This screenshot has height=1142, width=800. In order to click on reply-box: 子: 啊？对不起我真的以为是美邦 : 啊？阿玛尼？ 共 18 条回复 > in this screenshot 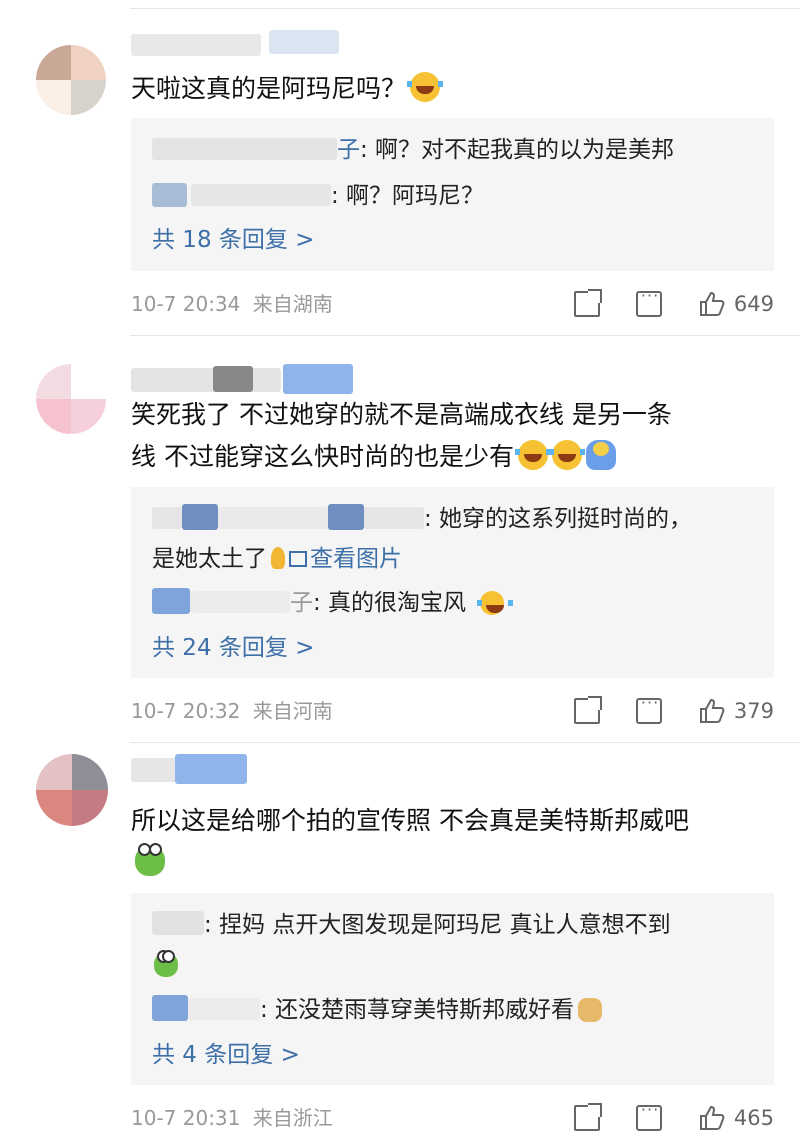, I will do `click(452, 194)`.